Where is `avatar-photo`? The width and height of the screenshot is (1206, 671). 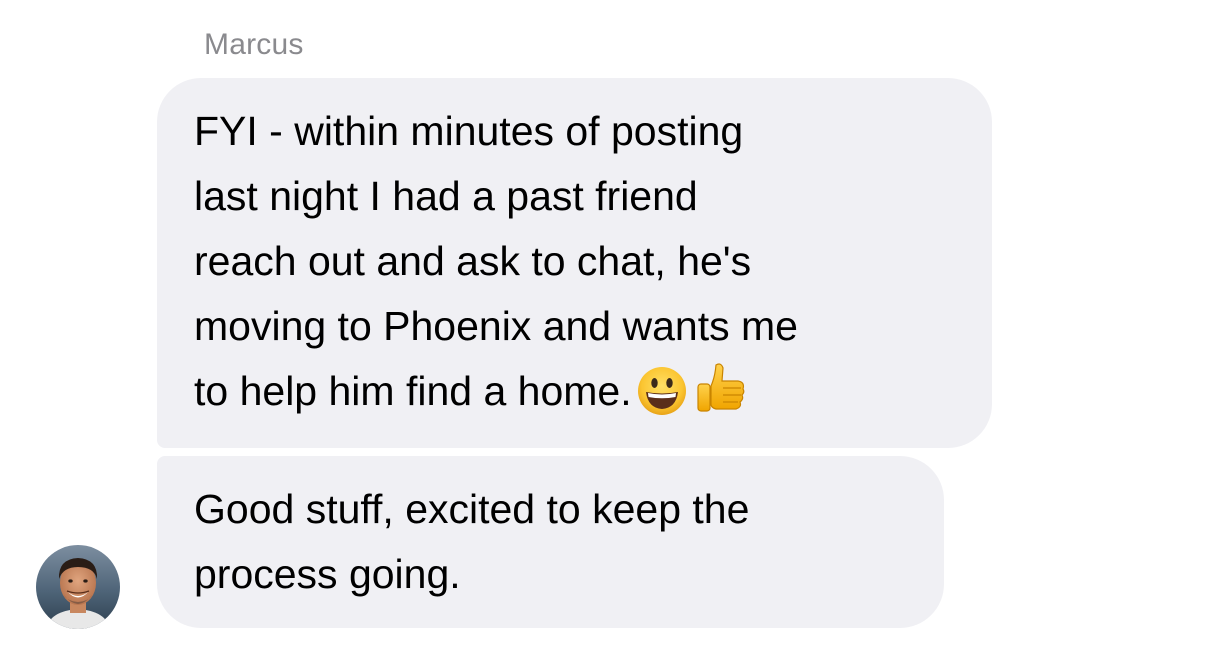 avatar-photo is located at coordinates (78, 587).